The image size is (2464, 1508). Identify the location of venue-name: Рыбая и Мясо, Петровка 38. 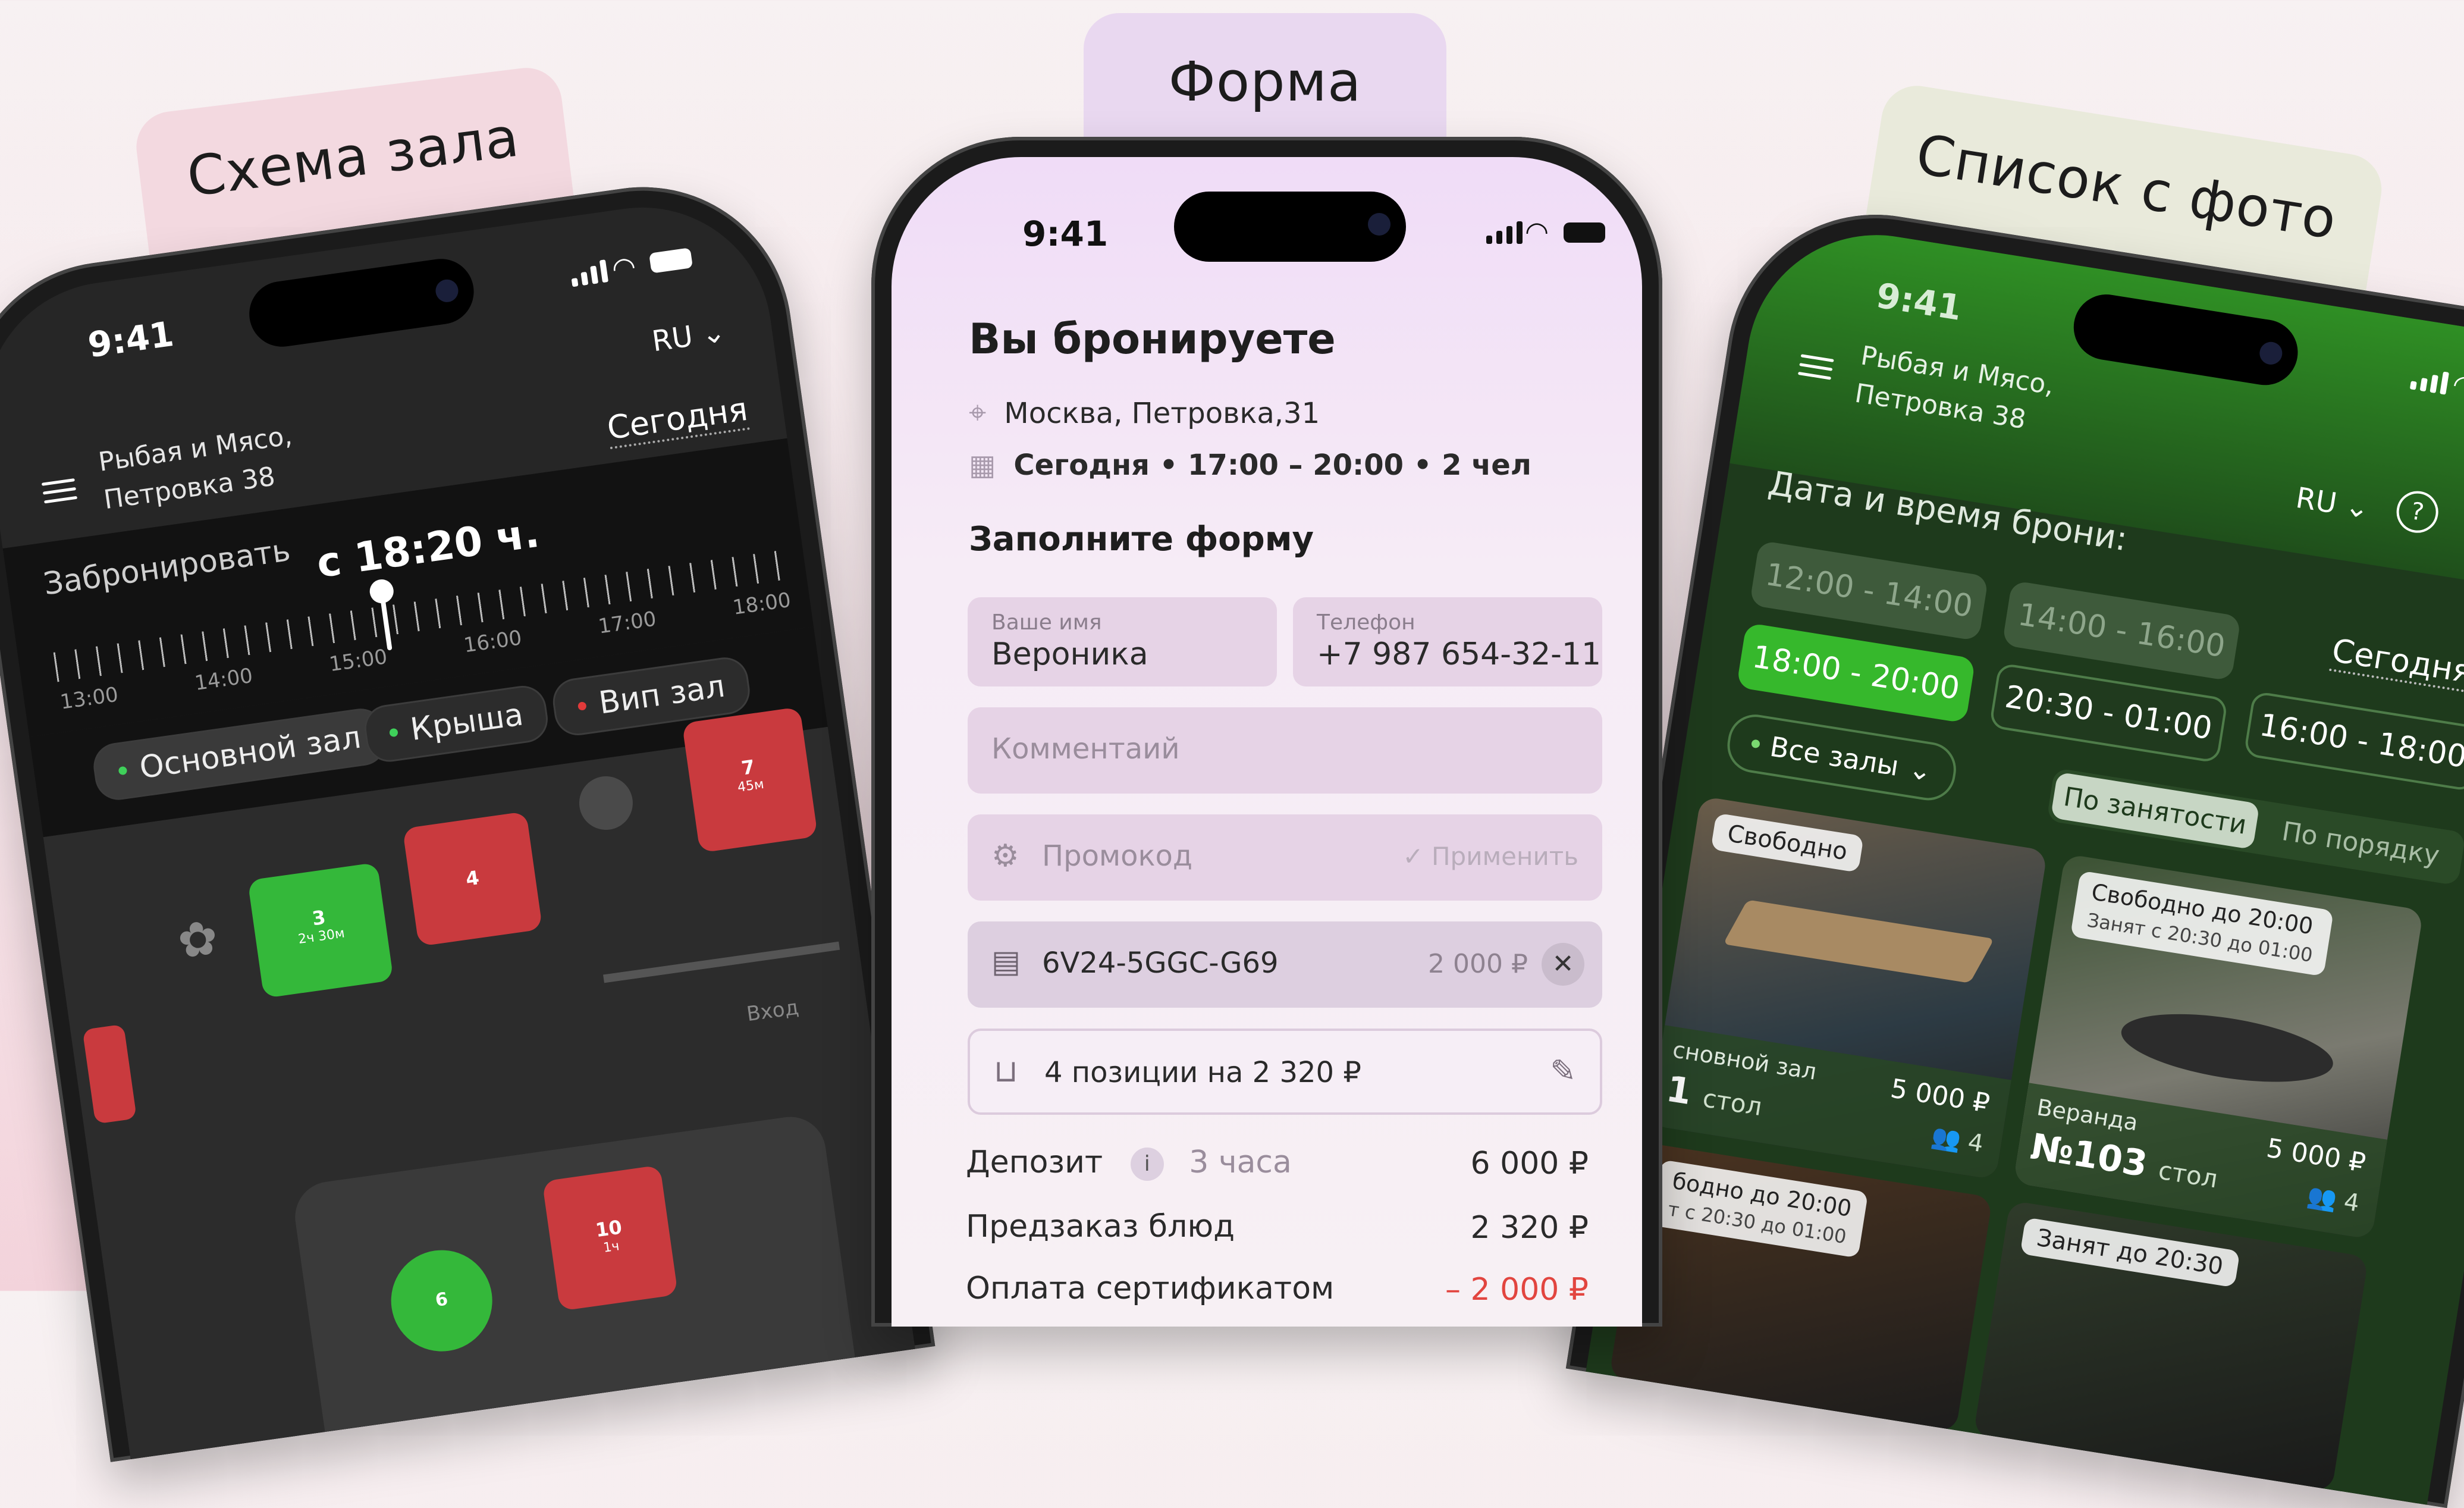
(198, 468).